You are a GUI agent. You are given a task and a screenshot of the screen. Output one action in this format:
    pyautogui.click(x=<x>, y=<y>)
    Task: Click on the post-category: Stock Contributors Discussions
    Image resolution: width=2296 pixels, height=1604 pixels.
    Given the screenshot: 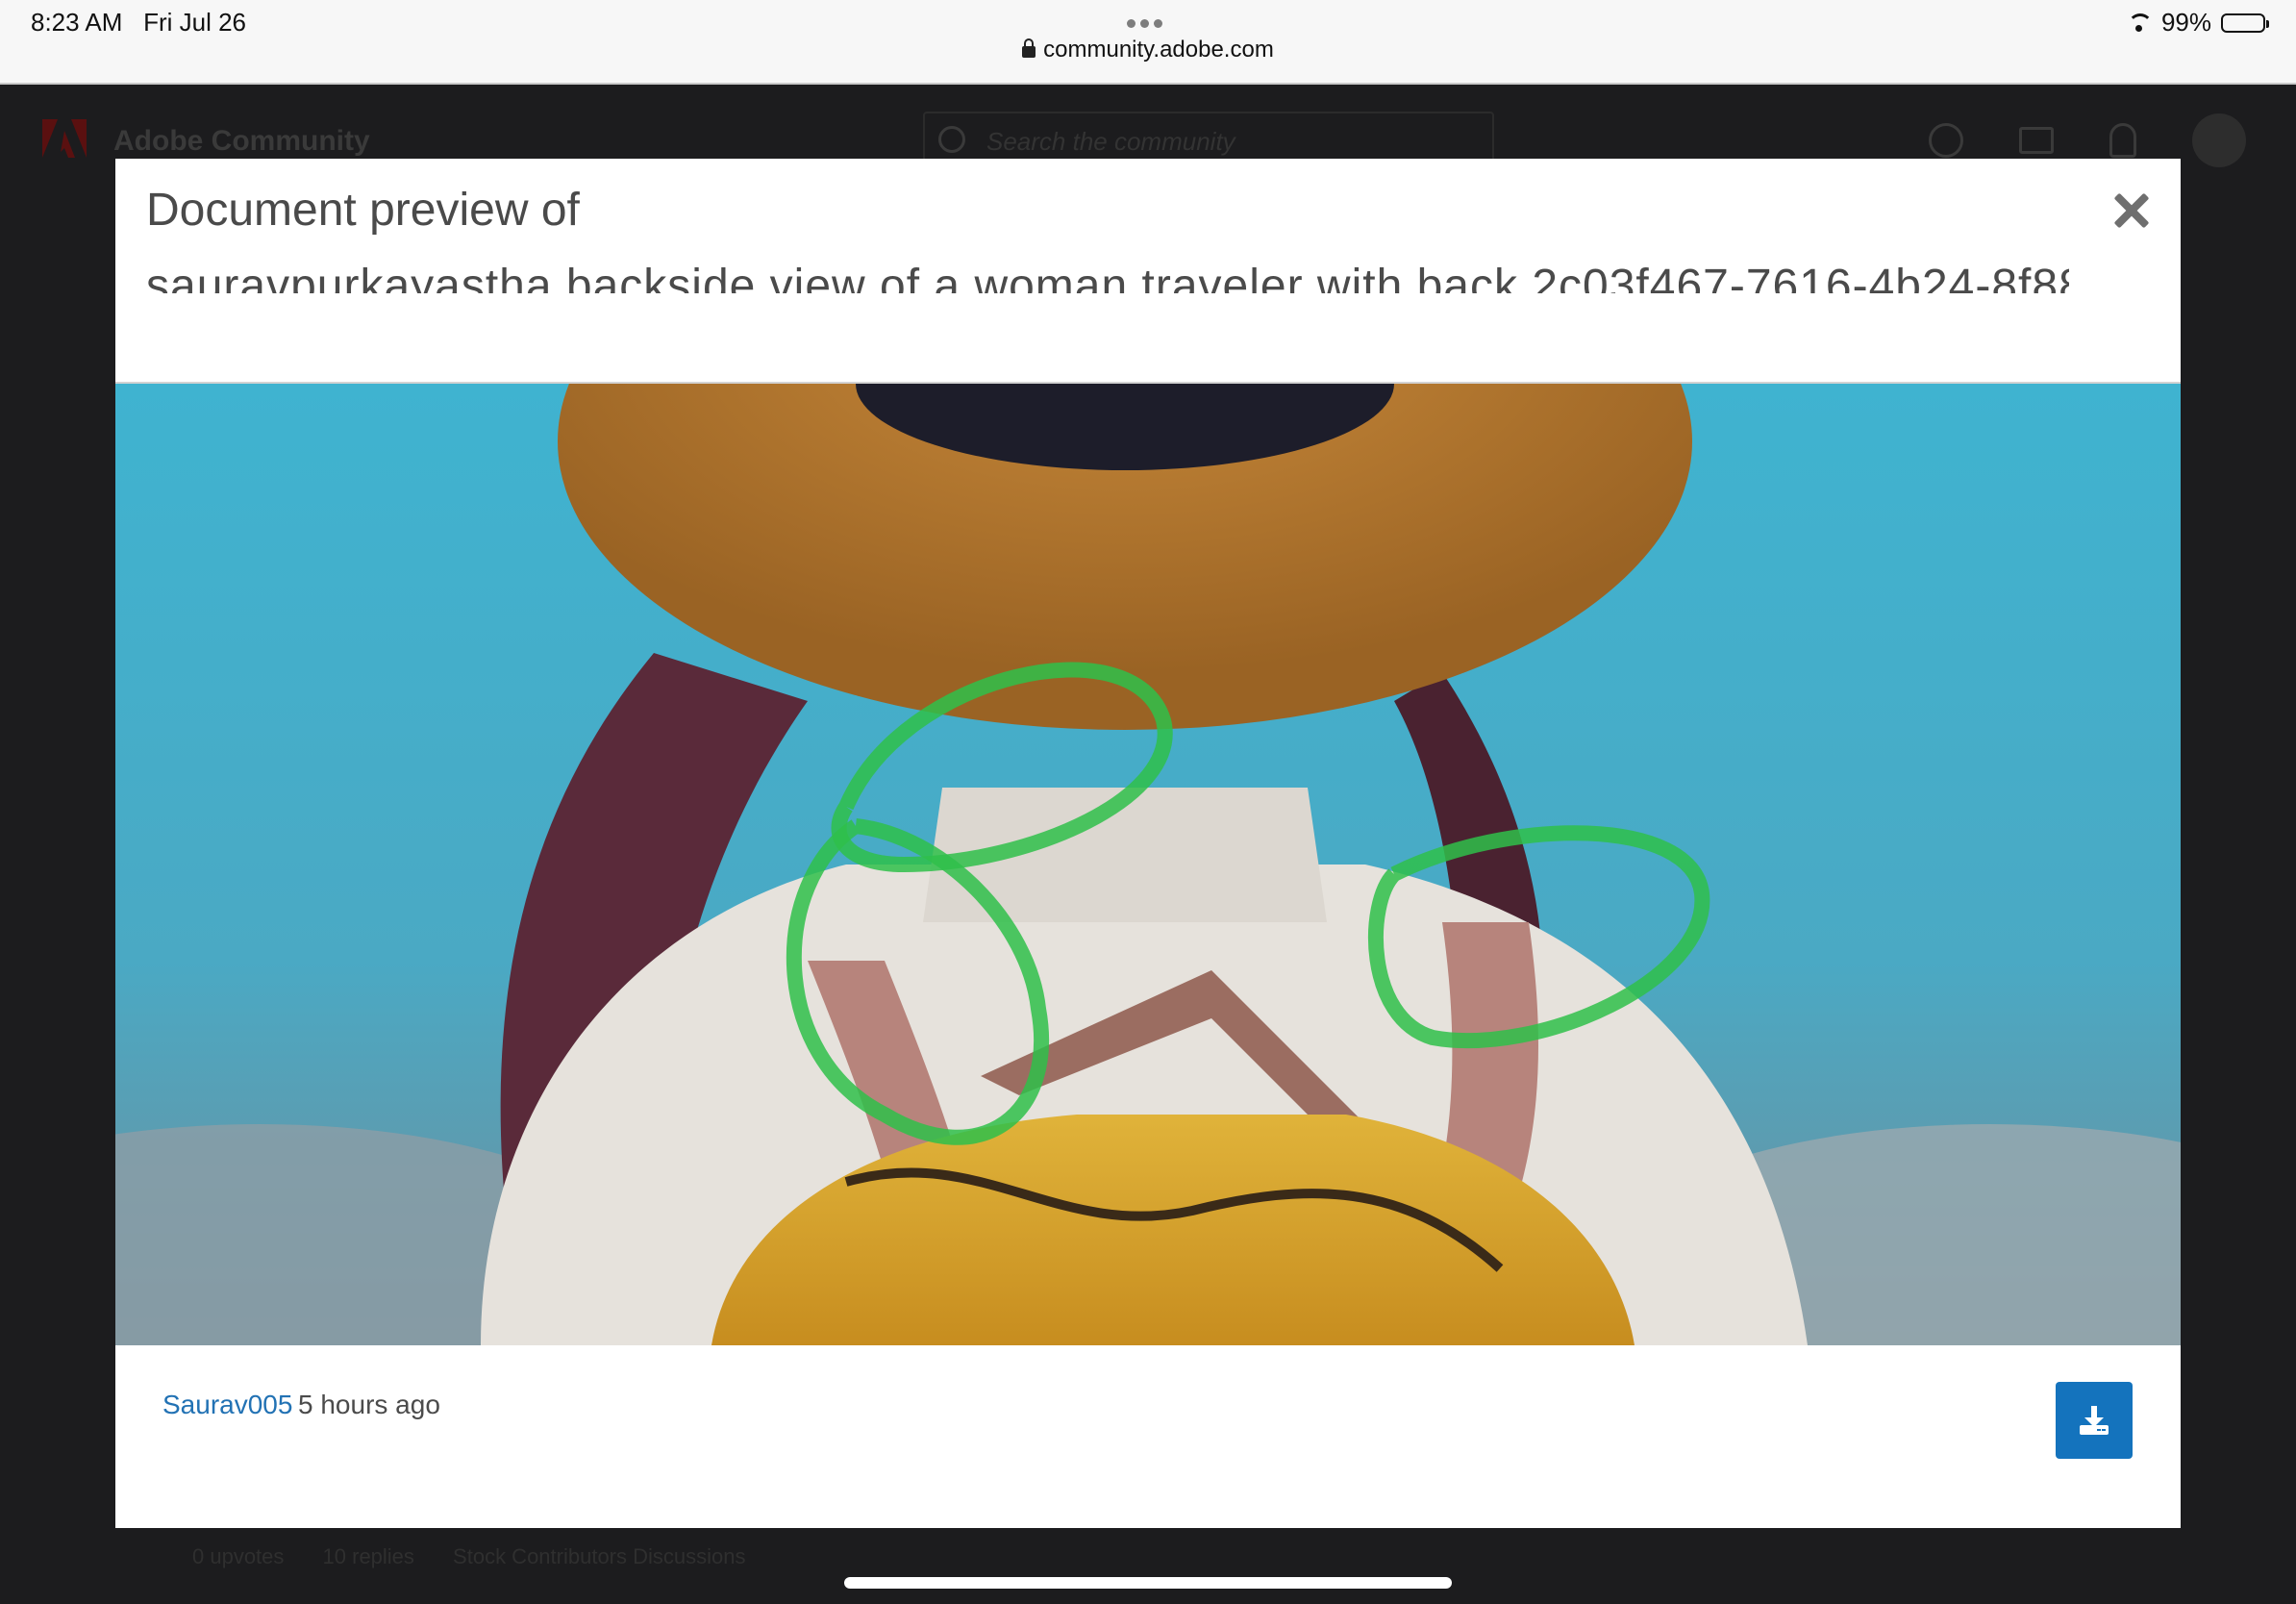 What is the action you would take?
    pyautogui.click(x=599, y=1556)
    